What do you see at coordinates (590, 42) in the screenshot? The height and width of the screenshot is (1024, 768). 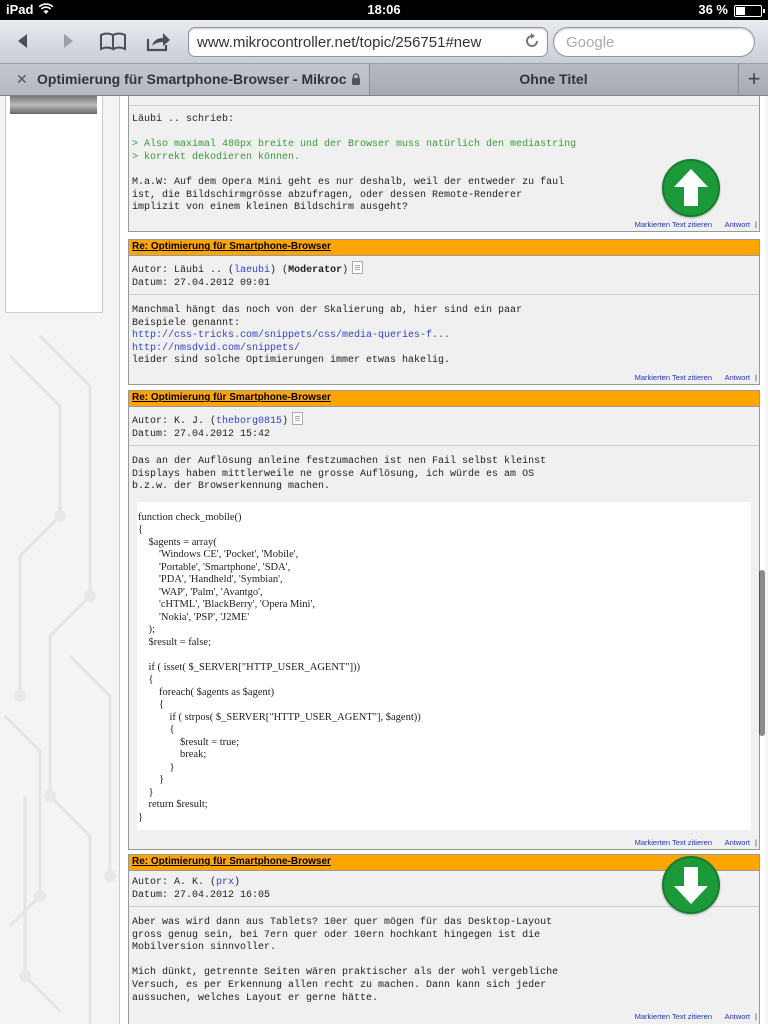 I see `search-placeholder: Google` at bounding box center [590, 42].